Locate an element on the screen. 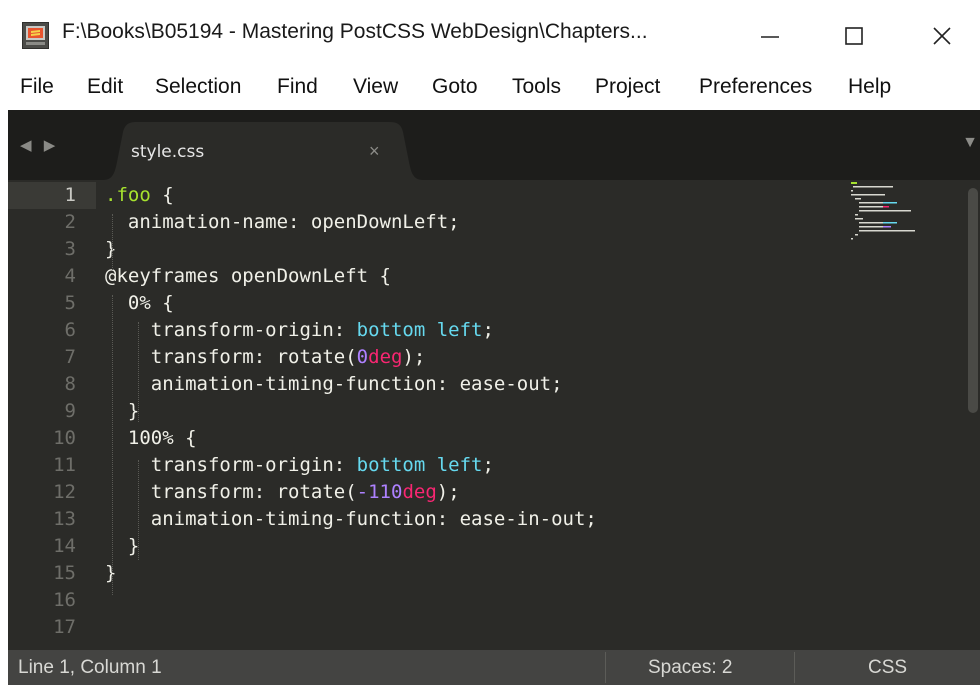 This screenshot has height=685, width=980. code-line: transform: rotate(0deg); is located at coordinates (265, 357).